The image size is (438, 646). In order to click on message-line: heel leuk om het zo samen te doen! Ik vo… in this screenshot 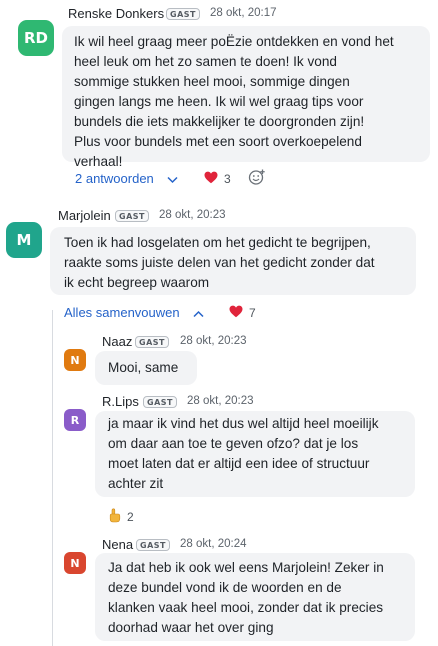, I will do `click(205, 61)`.